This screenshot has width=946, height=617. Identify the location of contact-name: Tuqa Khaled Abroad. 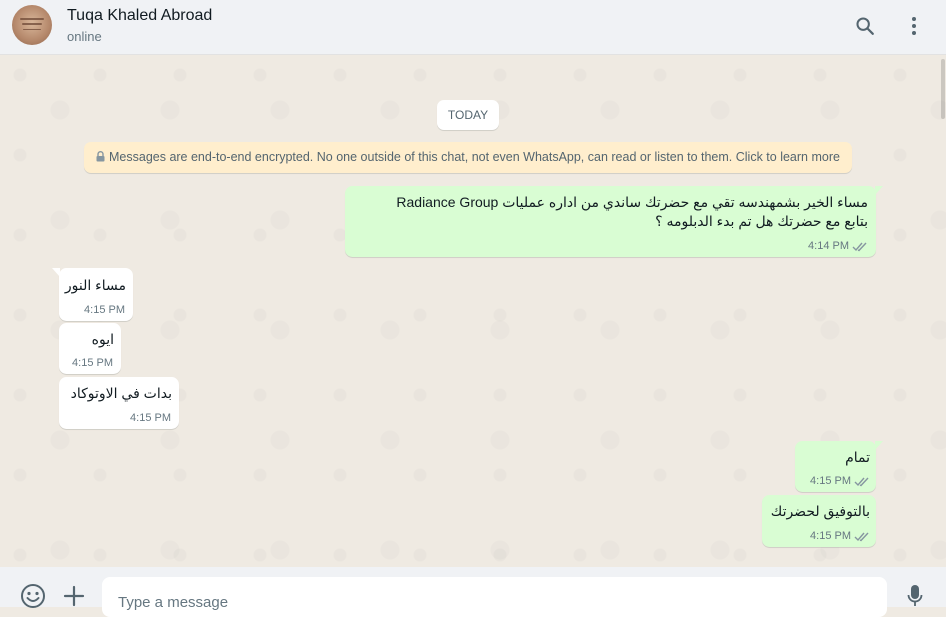
(139, 16).